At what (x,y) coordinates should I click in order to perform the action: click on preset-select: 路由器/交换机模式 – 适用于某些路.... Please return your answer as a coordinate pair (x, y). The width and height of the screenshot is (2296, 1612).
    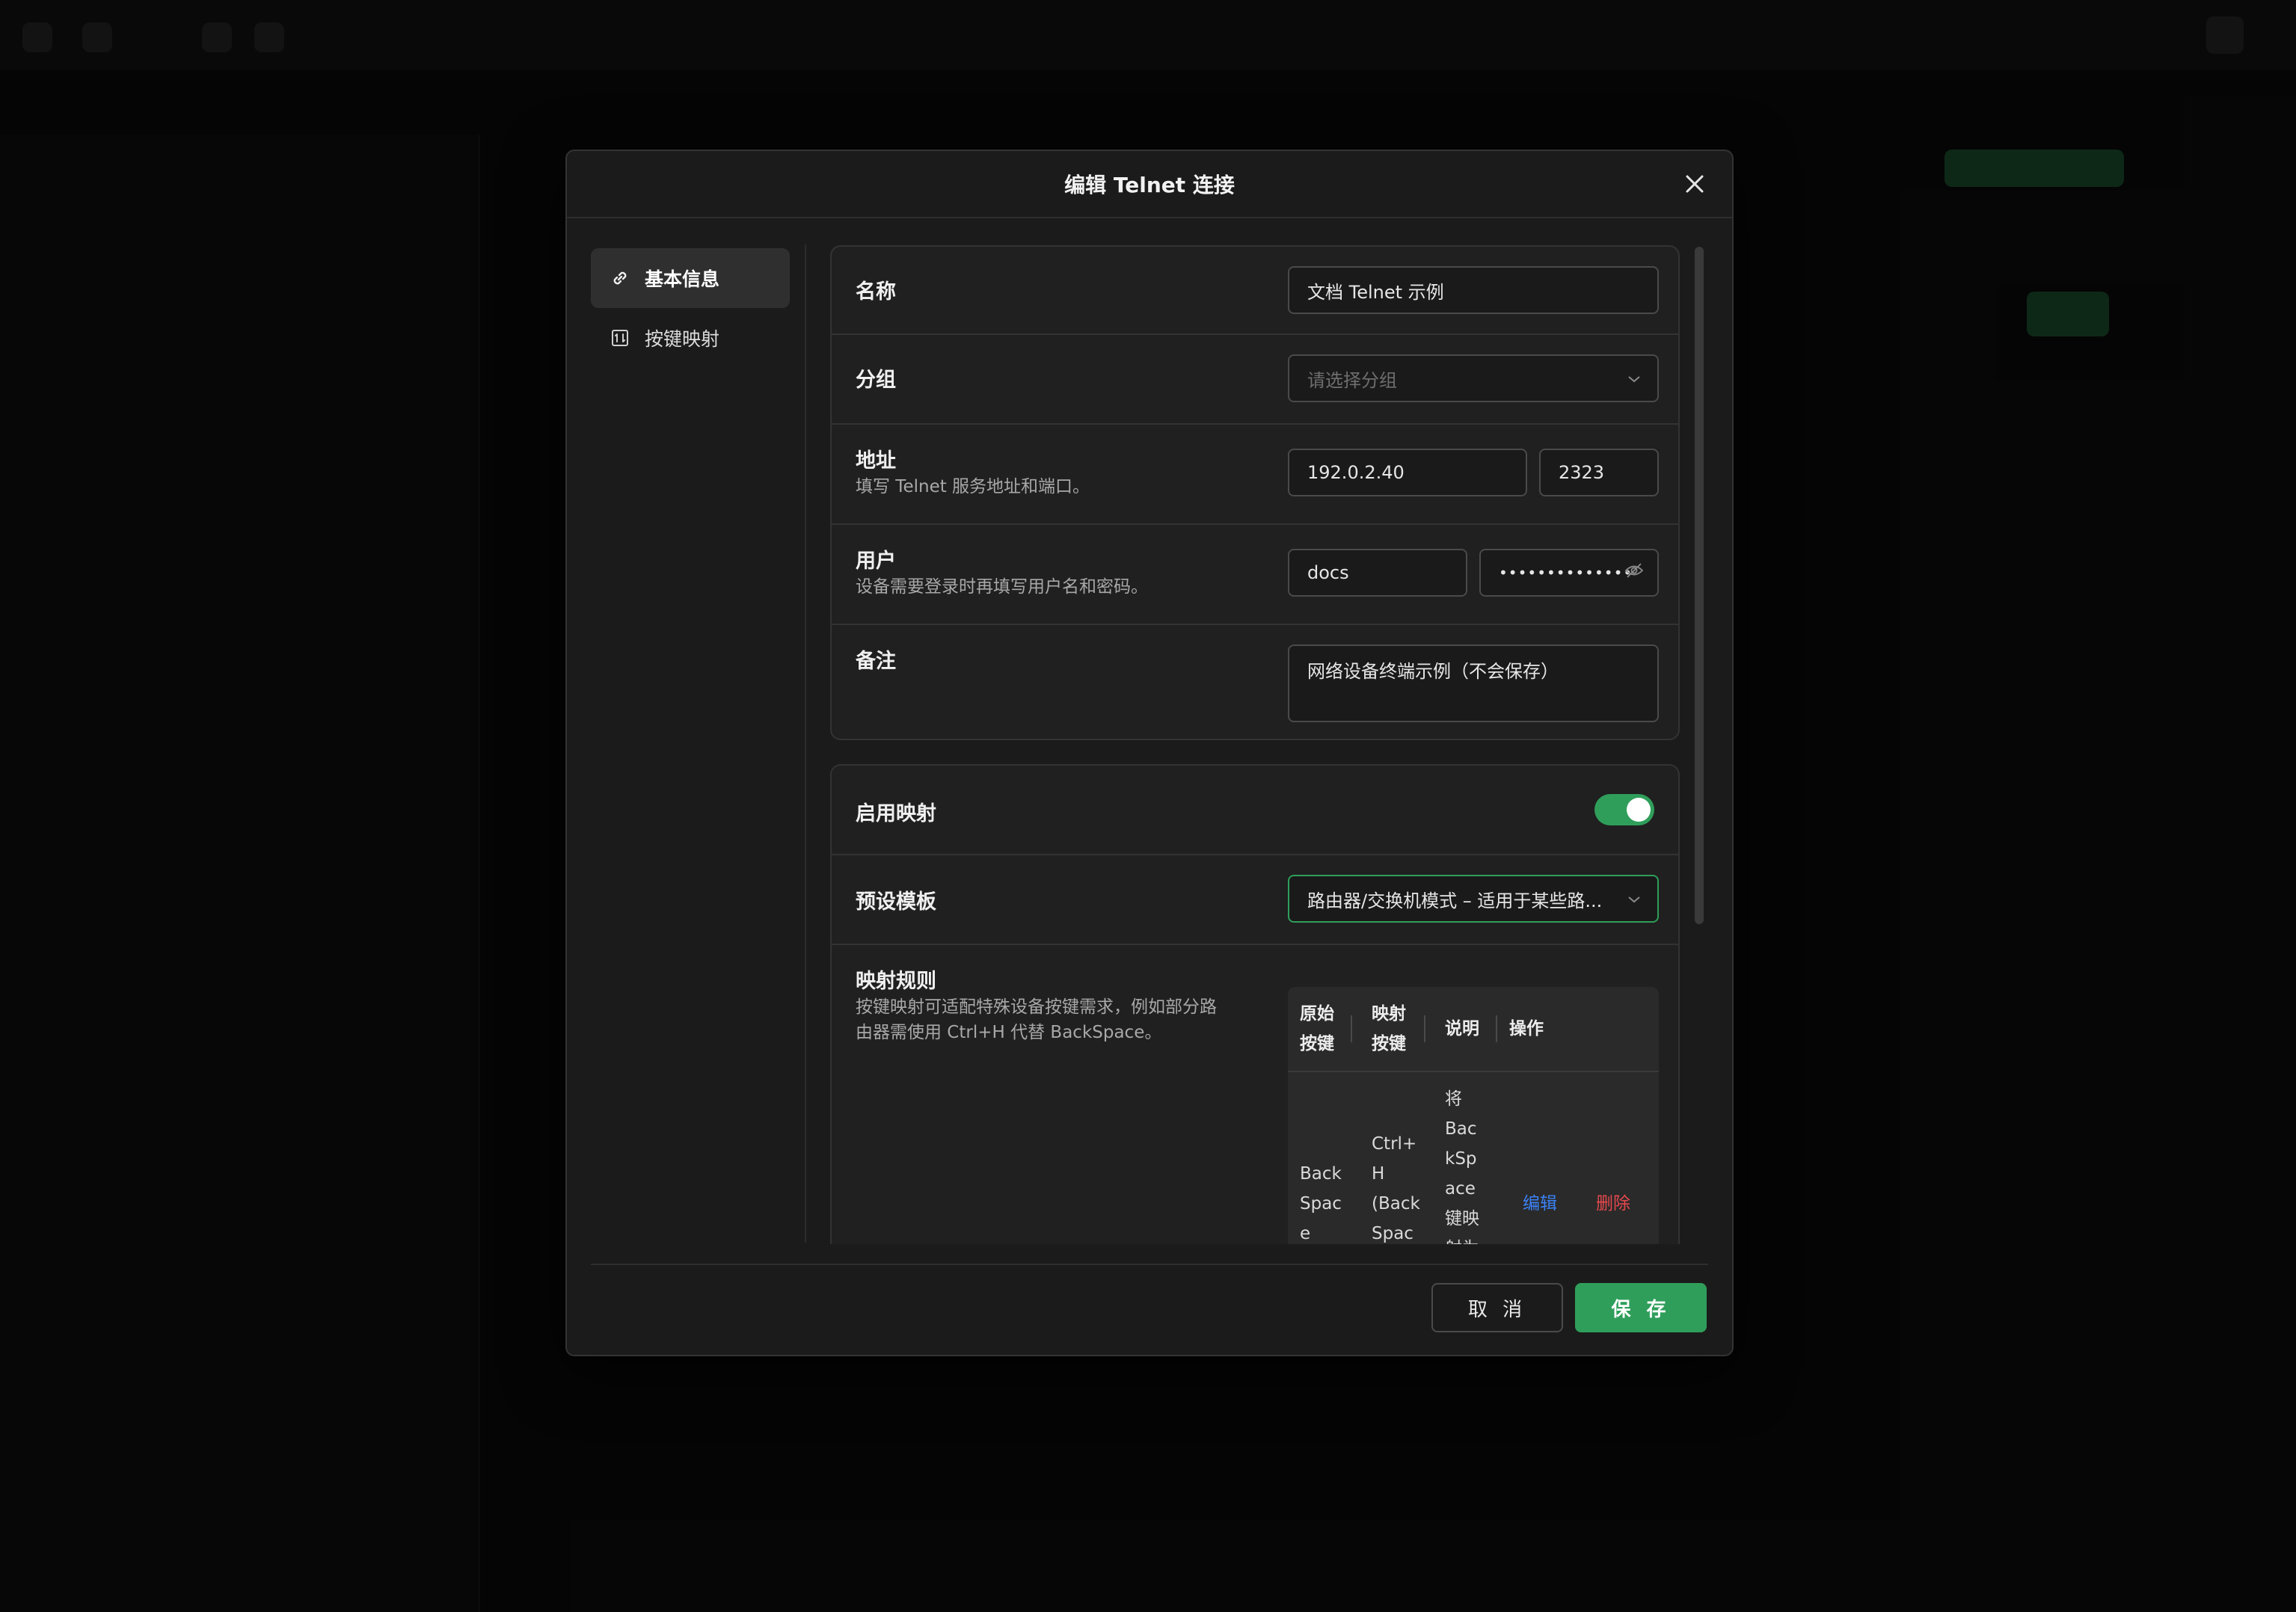
    Looking at the image, I should click on (1473, 899).